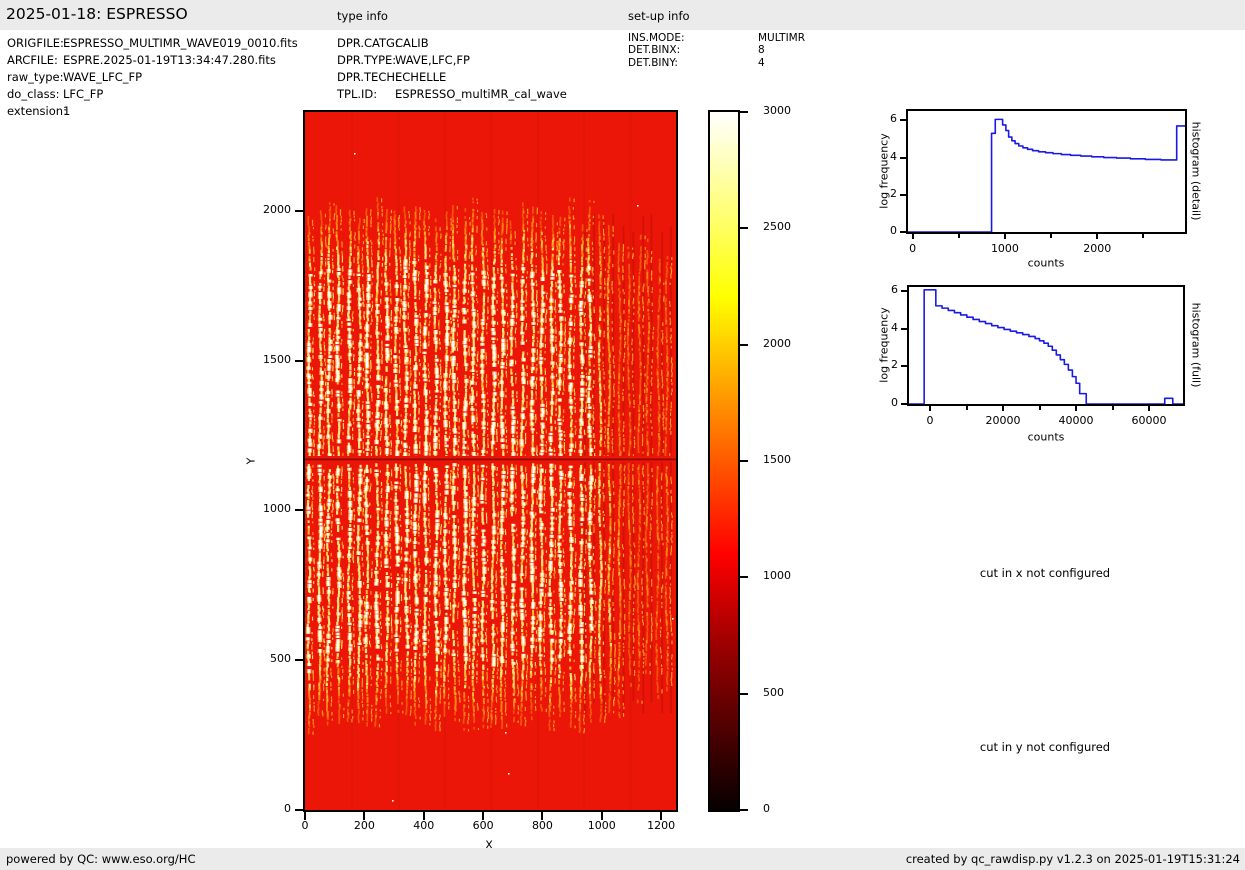 This screenshot has width=1245, height=870. I want to click on colorbar-tick-label: 0, so click(766, 808).